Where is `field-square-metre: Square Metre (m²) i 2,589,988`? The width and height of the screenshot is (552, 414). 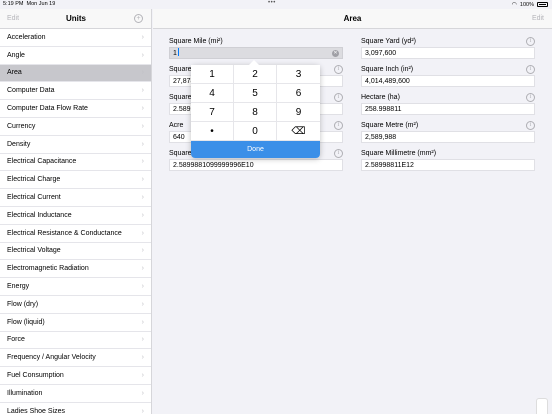
field-square-metre: Square Metre (m²) i 2,589,988 is located at coordinates (448, 131).